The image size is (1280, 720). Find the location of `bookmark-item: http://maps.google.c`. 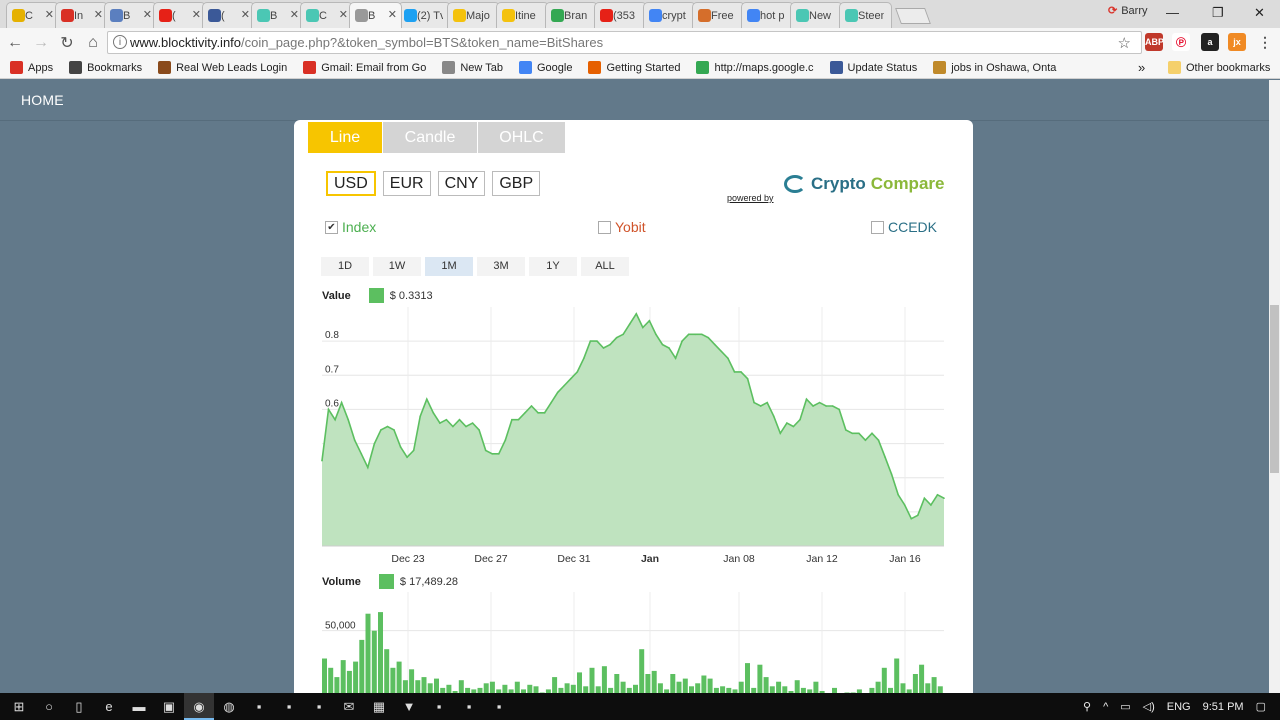

bookmark-item: http://maps.google.c is located at coordinates (755, 67).